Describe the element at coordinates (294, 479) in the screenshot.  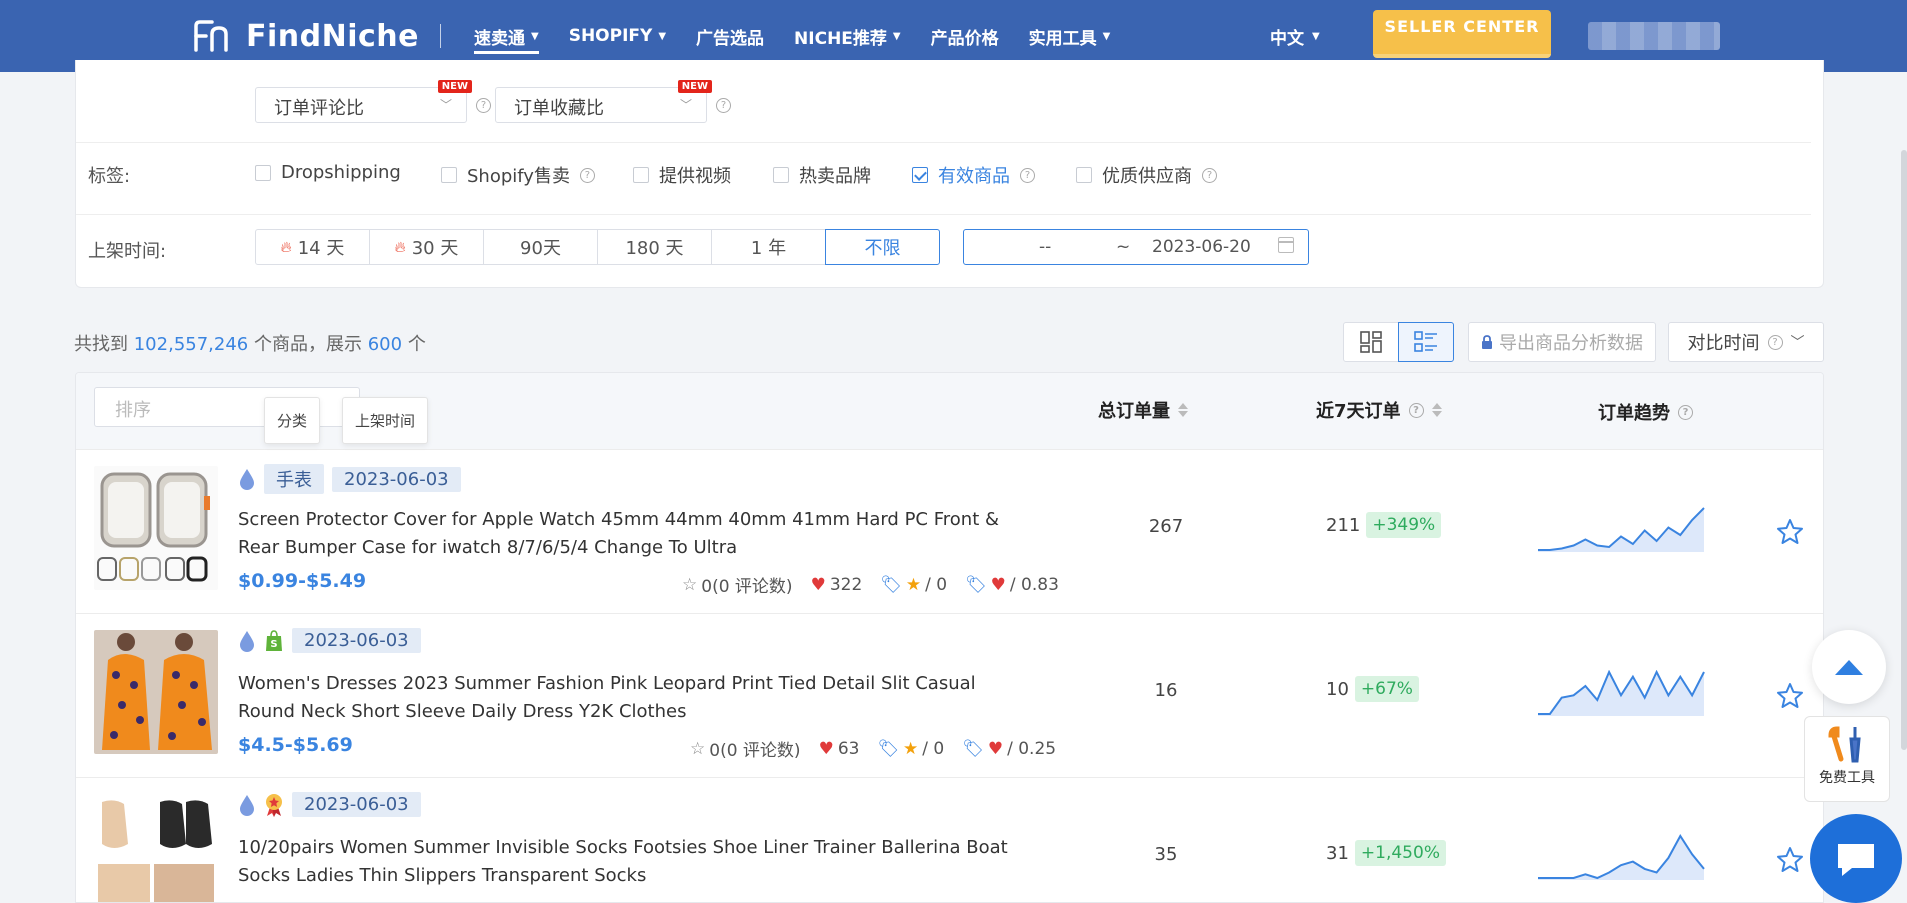
I see `category-chip: 手表` at that location.